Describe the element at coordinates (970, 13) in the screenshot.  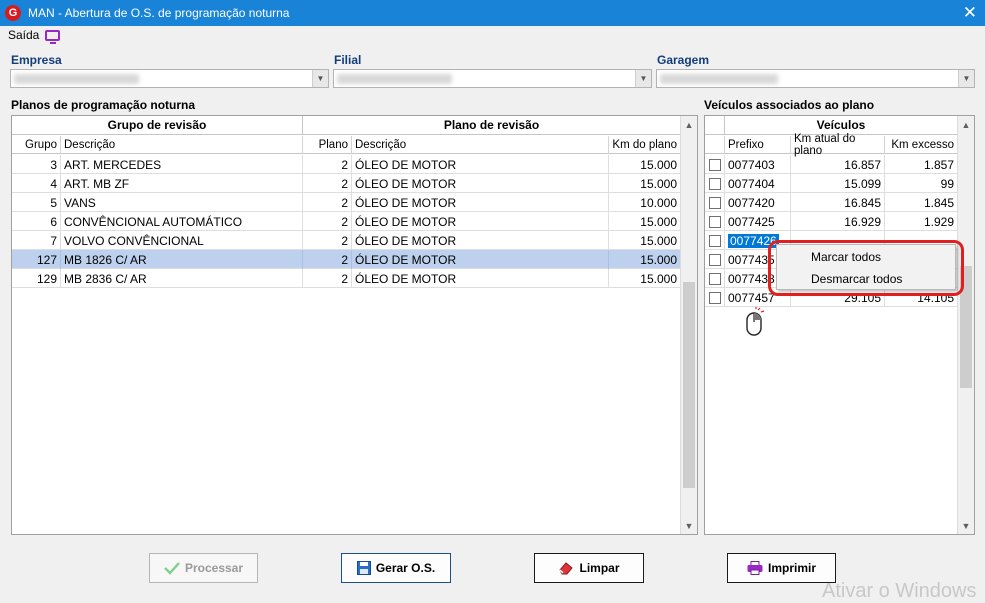
I see `close-icon: ✕` at that location.